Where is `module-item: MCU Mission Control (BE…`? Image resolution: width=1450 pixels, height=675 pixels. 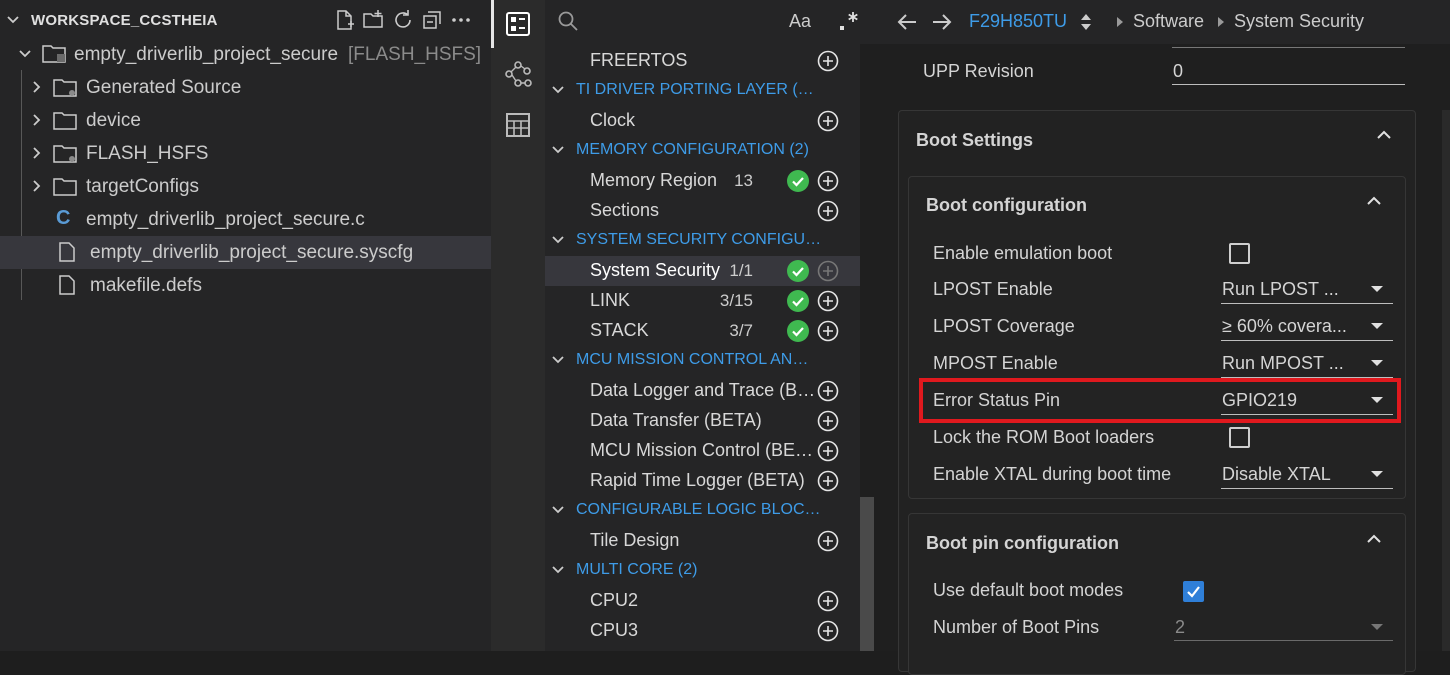
module-item: MCU Mission Control (BE… is located at coordinates (702, 451).